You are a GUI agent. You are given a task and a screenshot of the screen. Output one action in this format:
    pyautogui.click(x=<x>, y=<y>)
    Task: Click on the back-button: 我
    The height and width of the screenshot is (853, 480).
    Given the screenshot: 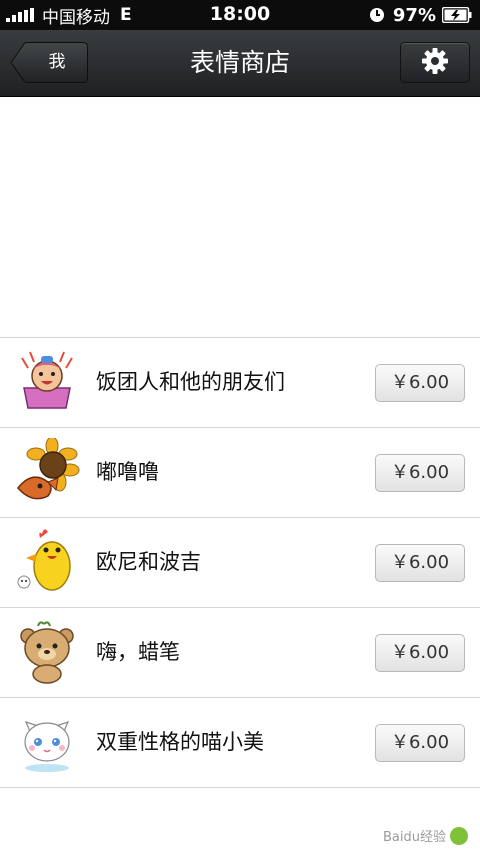 What is the action you would take?
    pyautogui.click(x=49, y=62)
    